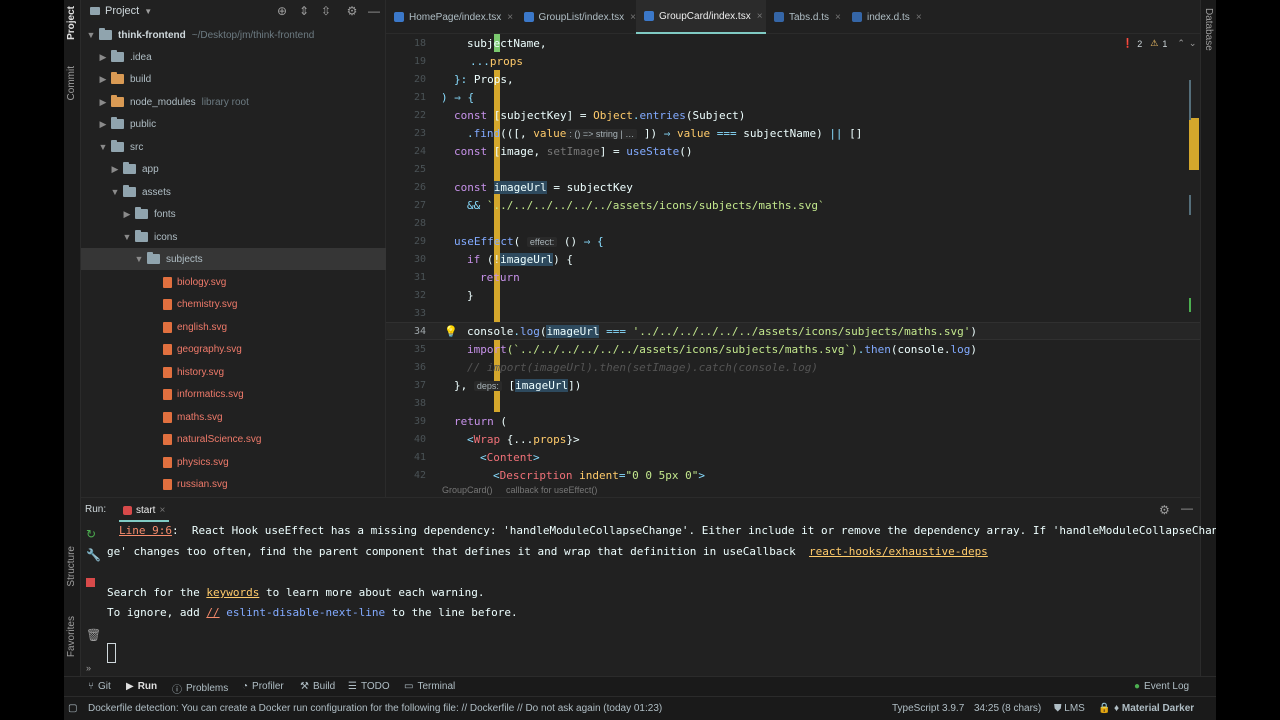 Image resolution: width=1280 pixels, height=720 pixels. I want to click on profiler-icon: ◔, so click(245, 686).